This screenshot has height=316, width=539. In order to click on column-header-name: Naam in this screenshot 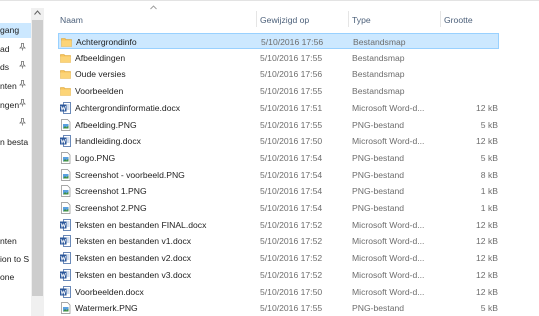, I will do `click(71, 20)`.